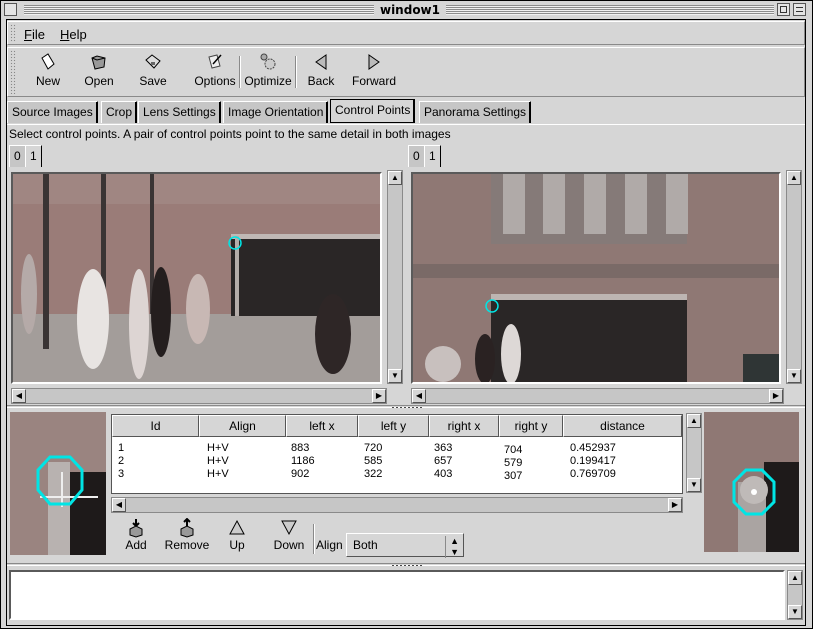 The image size is (813, 629). I want to click on new-label: New, so click(47, 81).